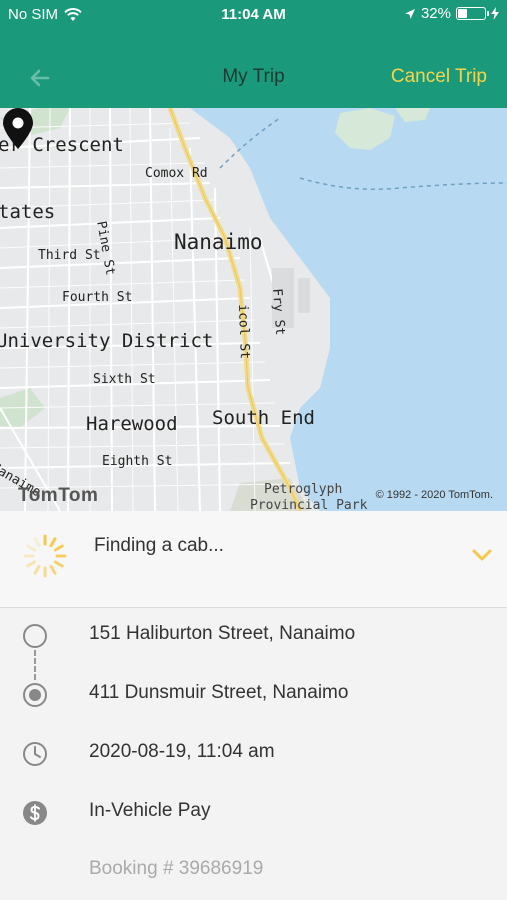 The width and height of the screenshot is (507, 900). I want to click on dropoff-circle-icon, so click(35, 695).